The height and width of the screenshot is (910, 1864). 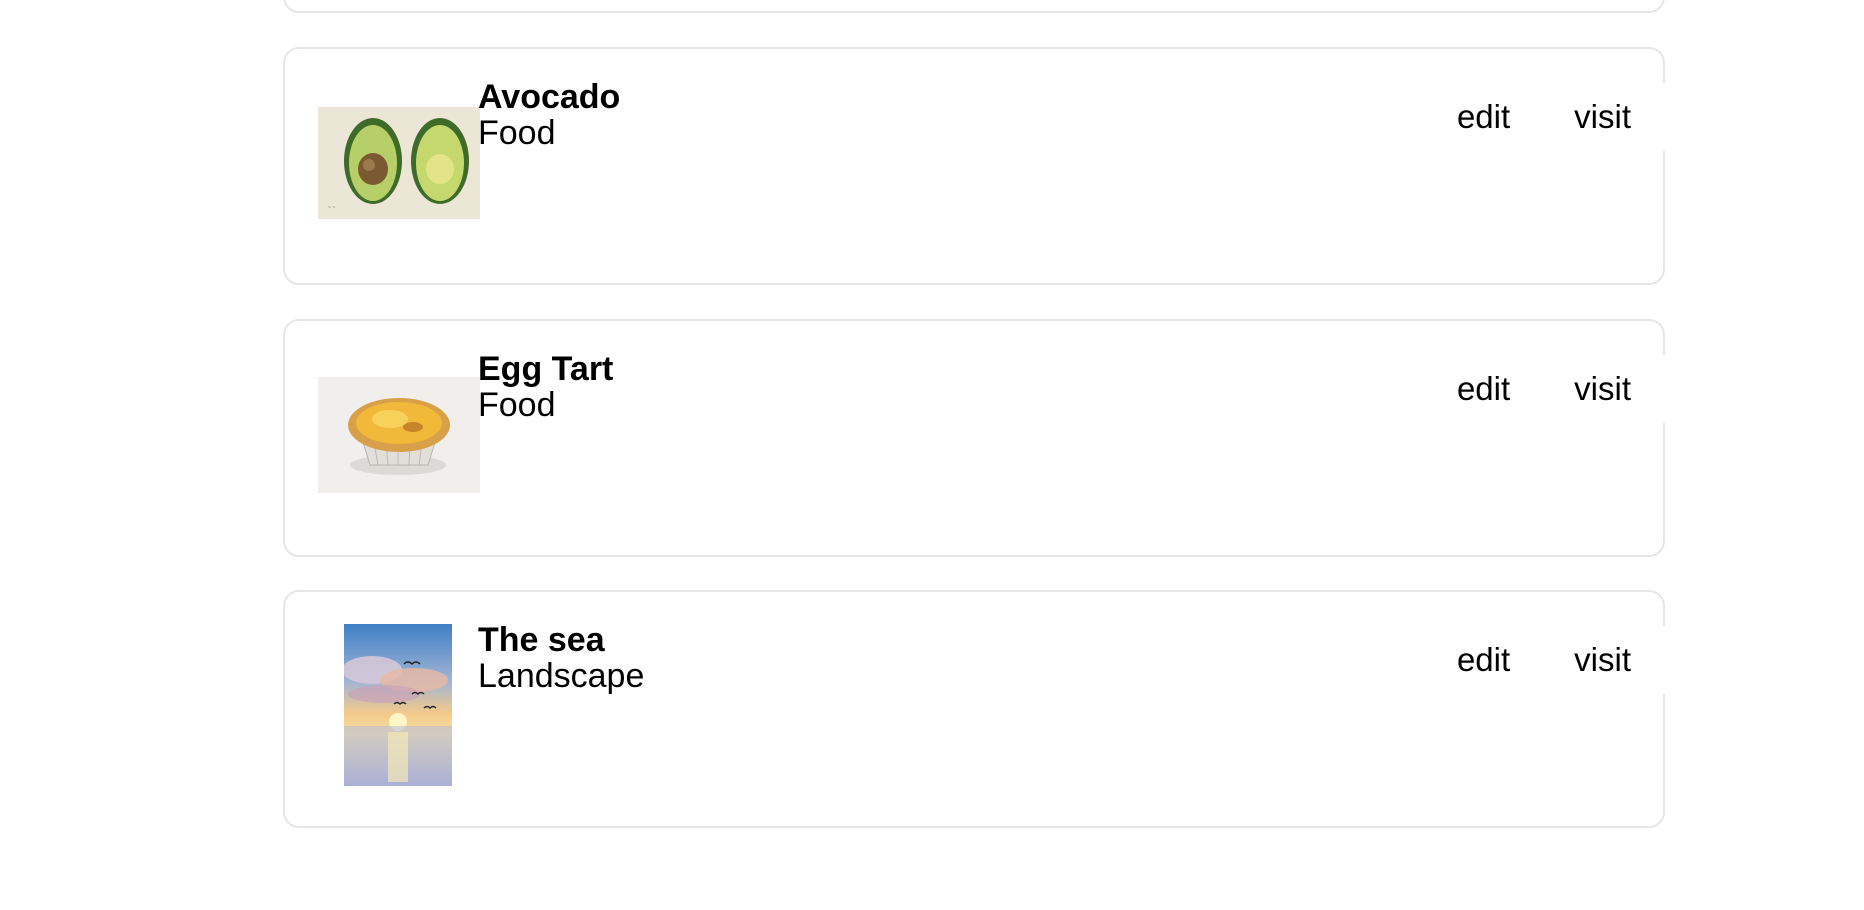 What do you see at coordinates (541, 640) in the screenshot?
I see `artwork-title: The sea` at bounding box center [541, 640].